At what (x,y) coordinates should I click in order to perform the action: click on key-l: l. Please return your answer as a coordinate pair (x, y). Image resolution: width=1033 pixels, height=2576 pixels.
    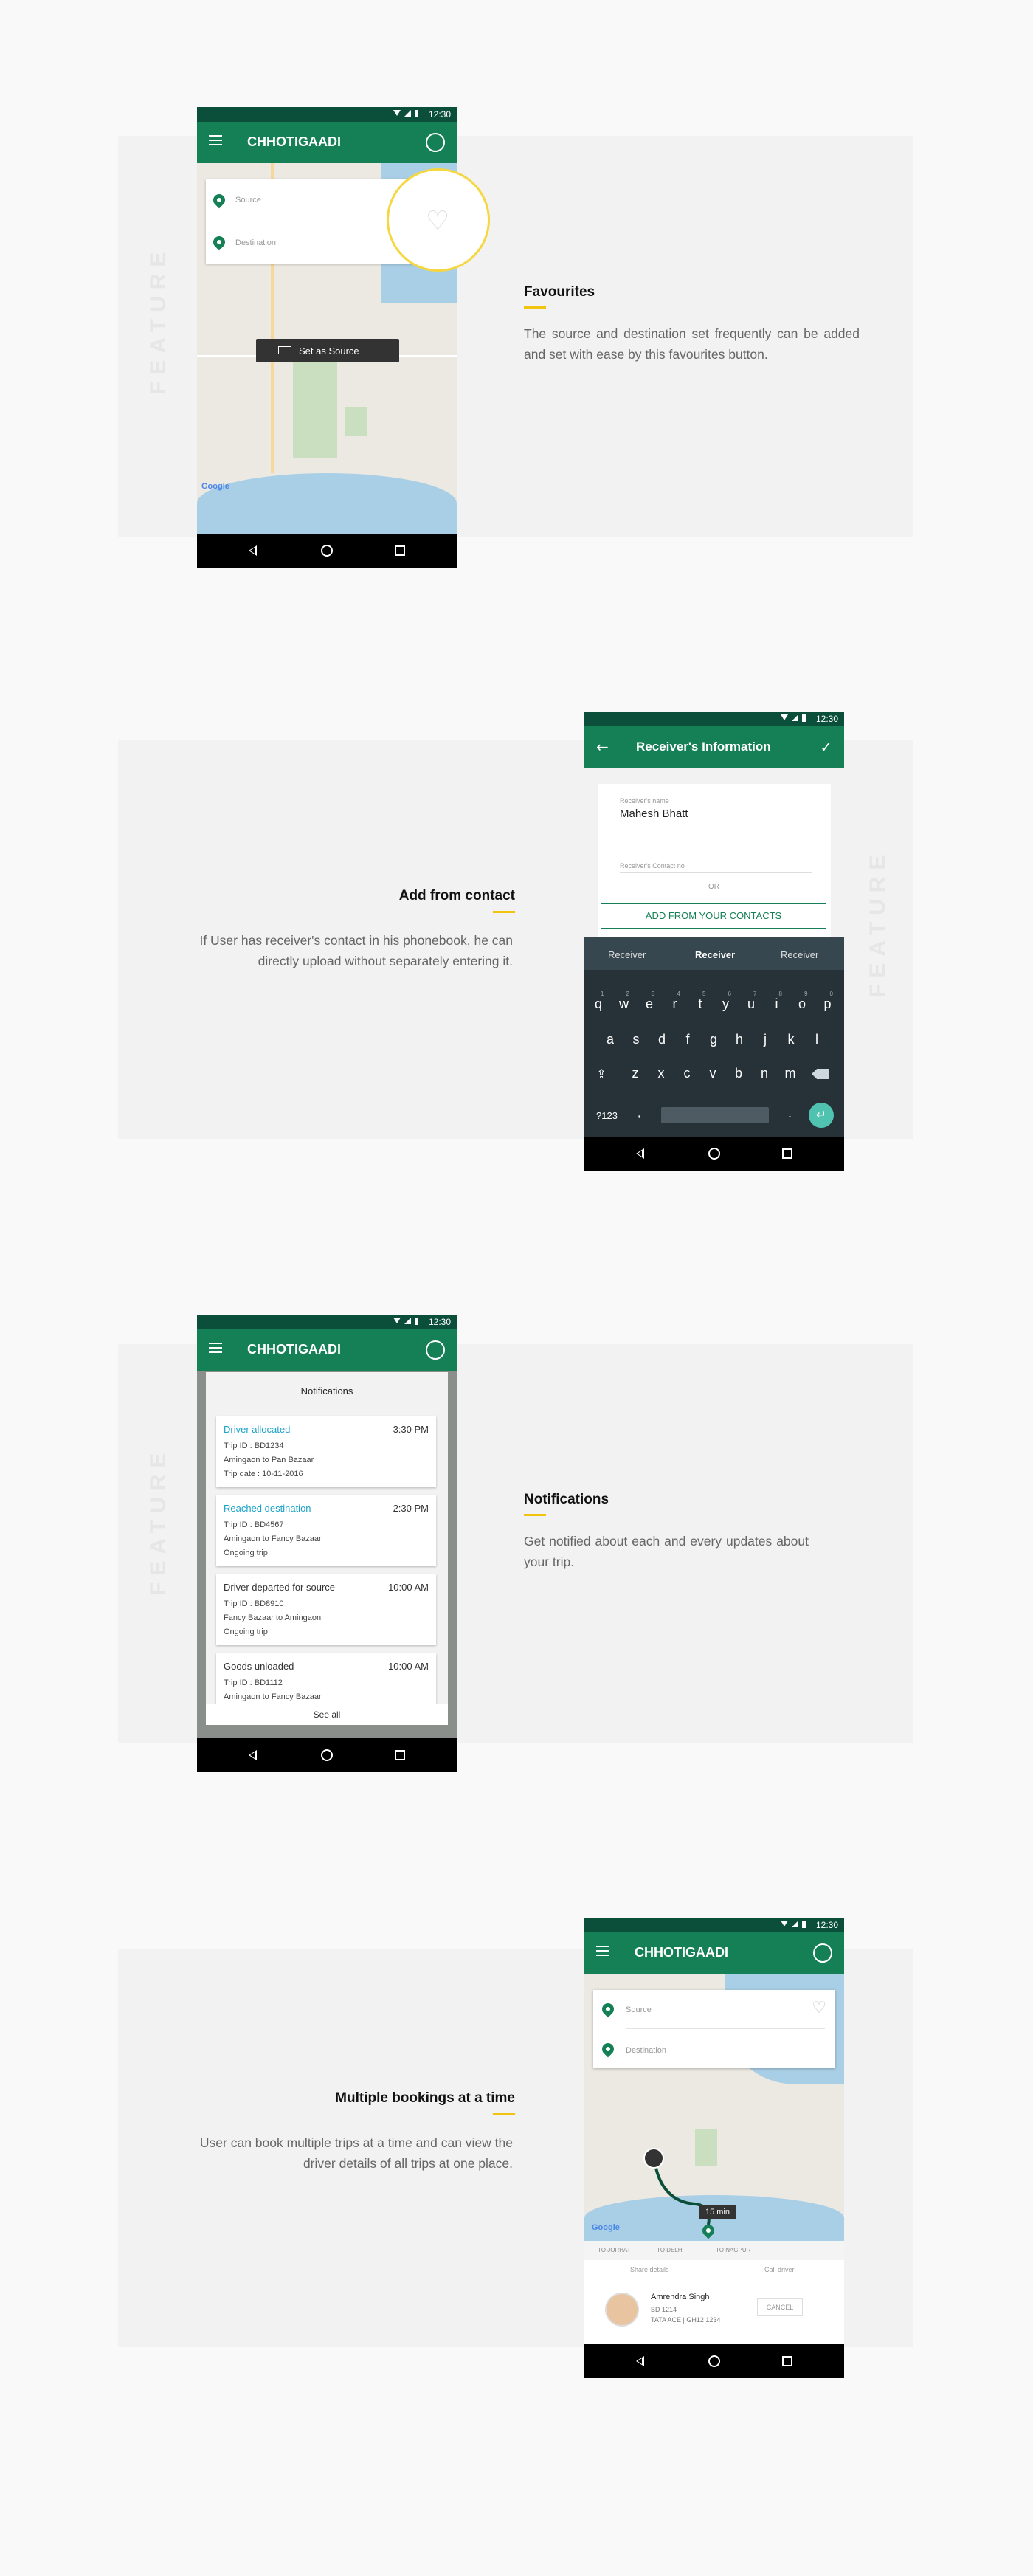
    Looking at the image, I should click on (817, 1040).